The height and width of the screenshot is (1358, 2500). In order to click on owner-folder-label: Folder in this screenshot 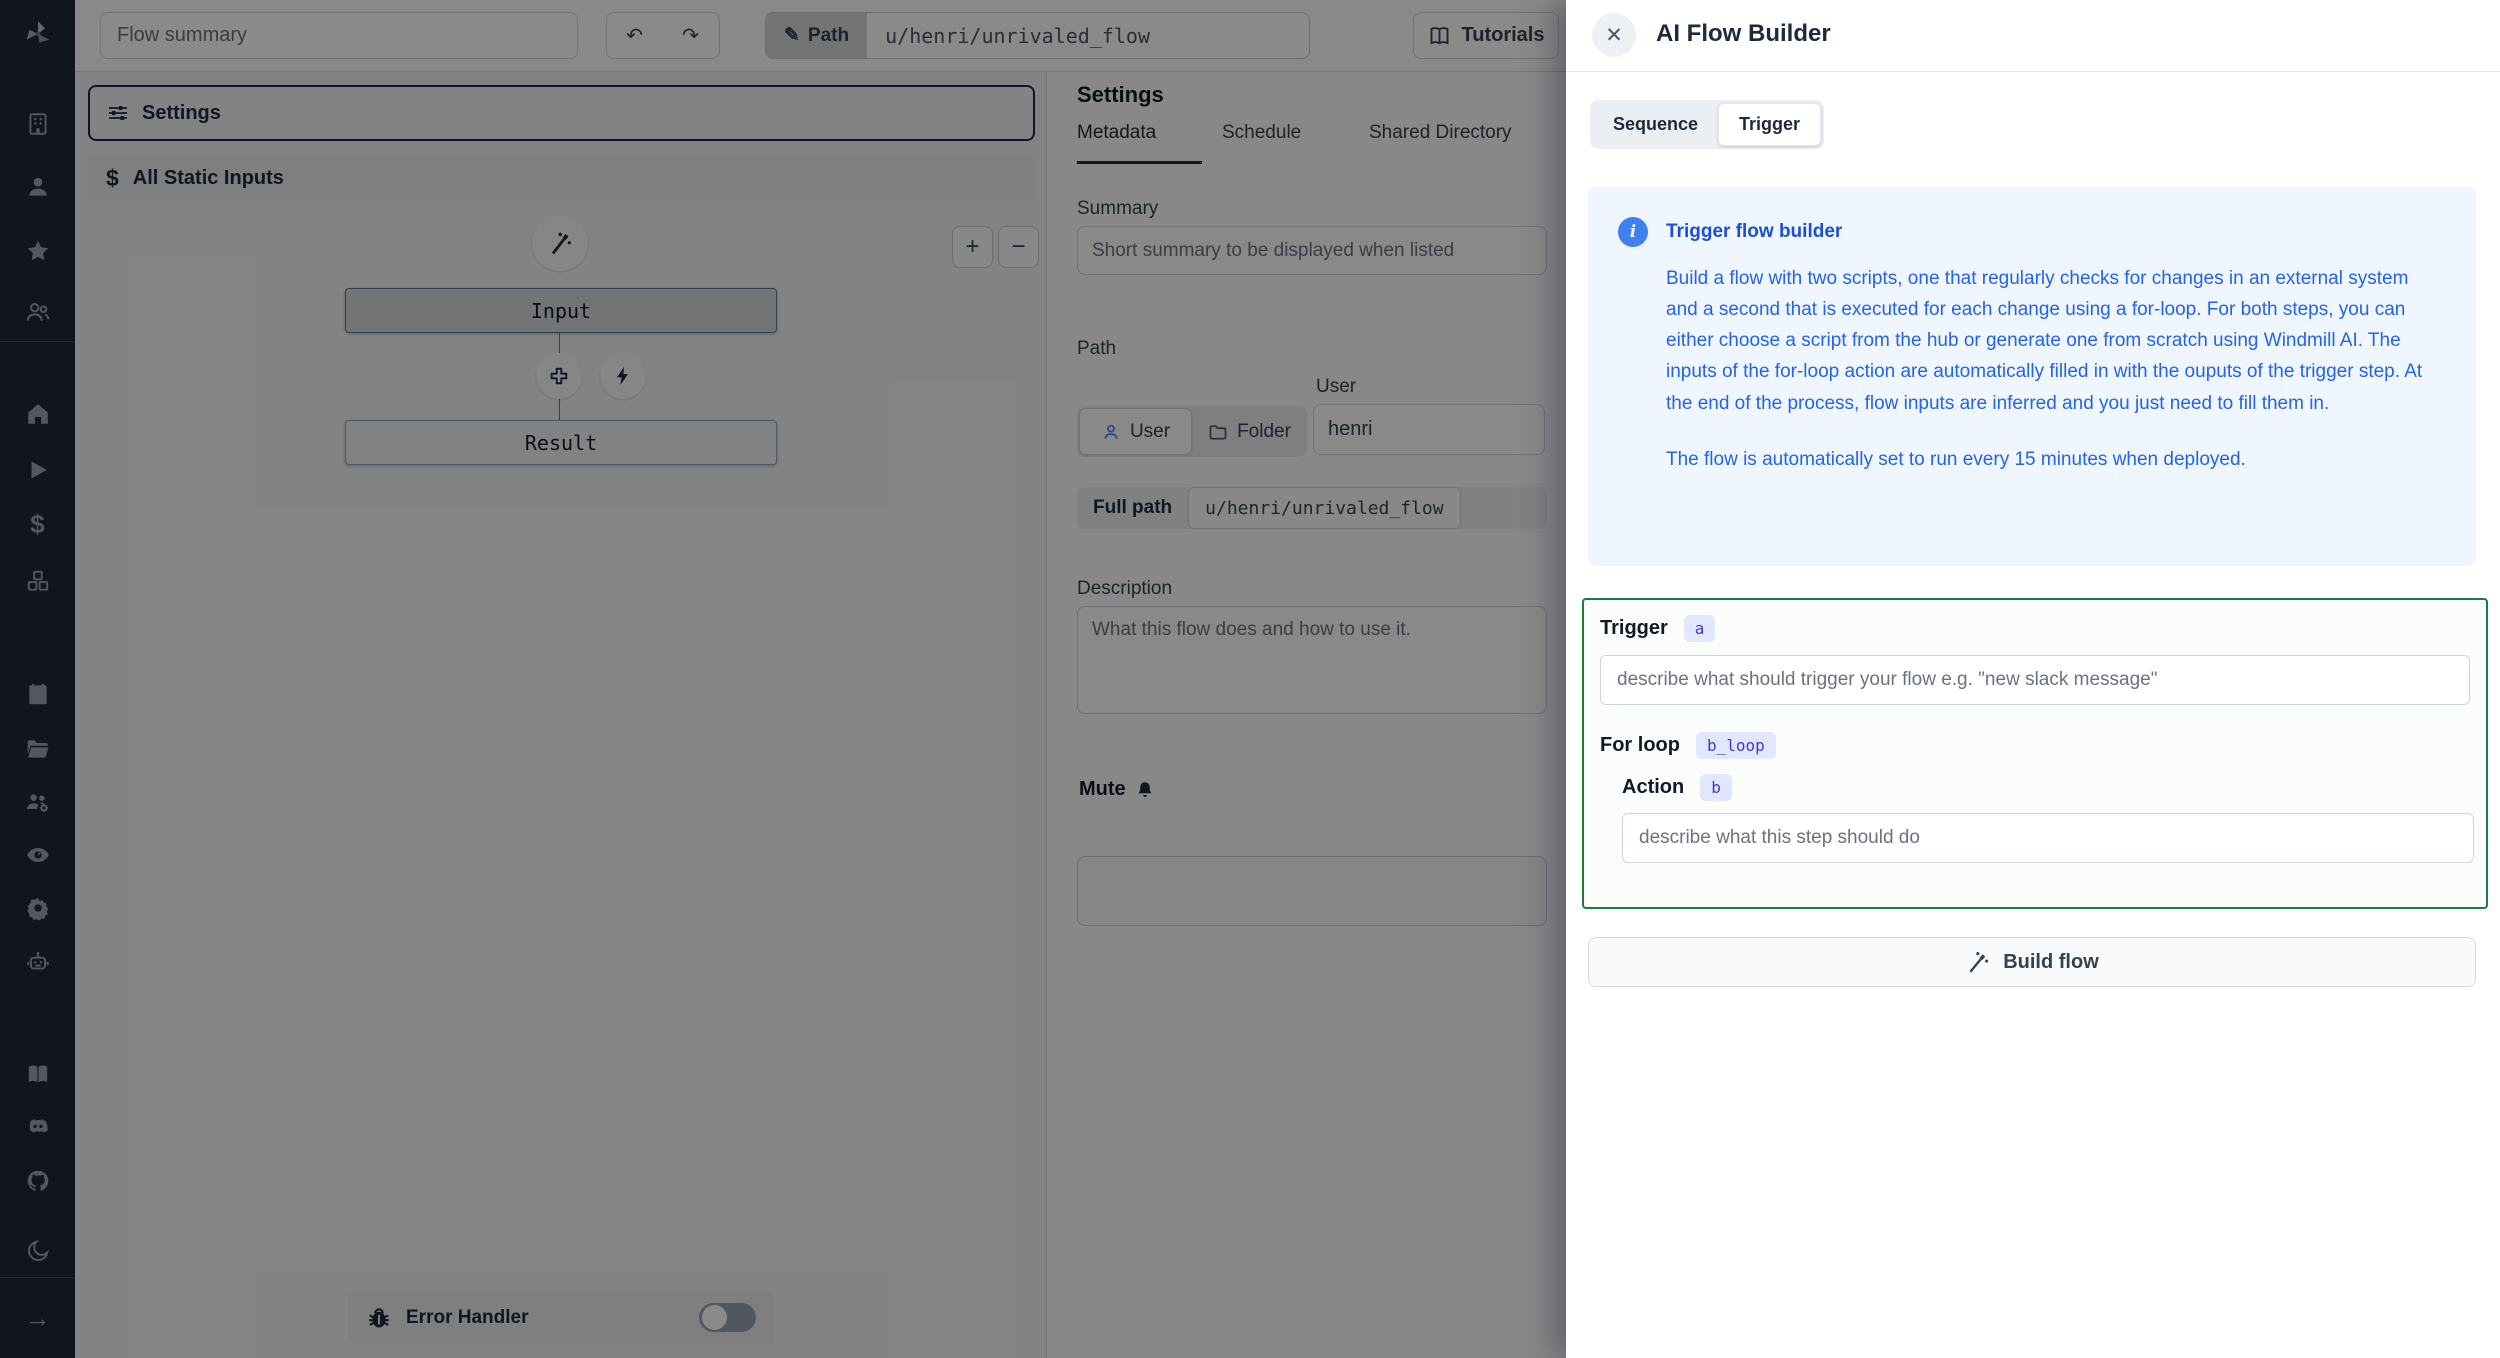, I will do `click(1264, 431)`.